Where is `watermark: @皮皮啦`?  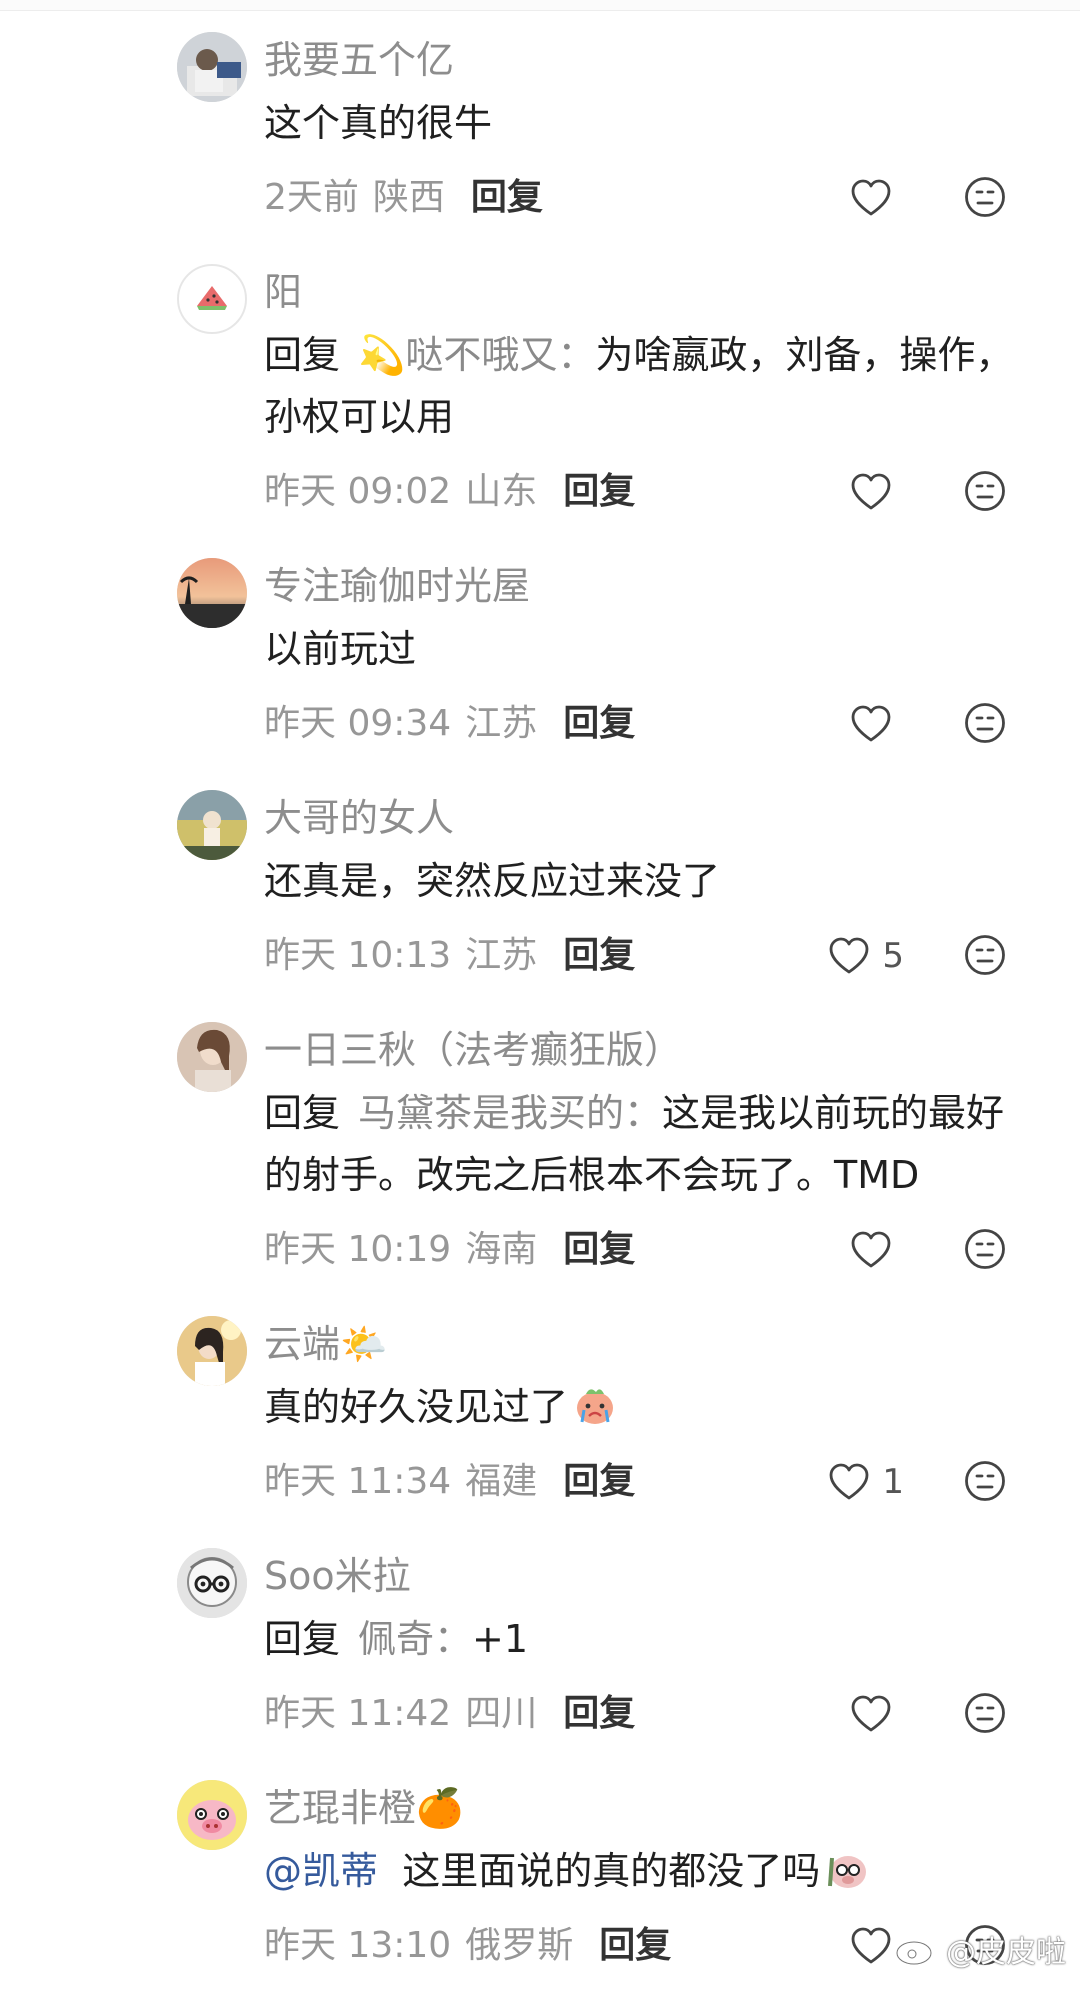
watermark: @皮皮啦 is located at coordinates (980, 1949).